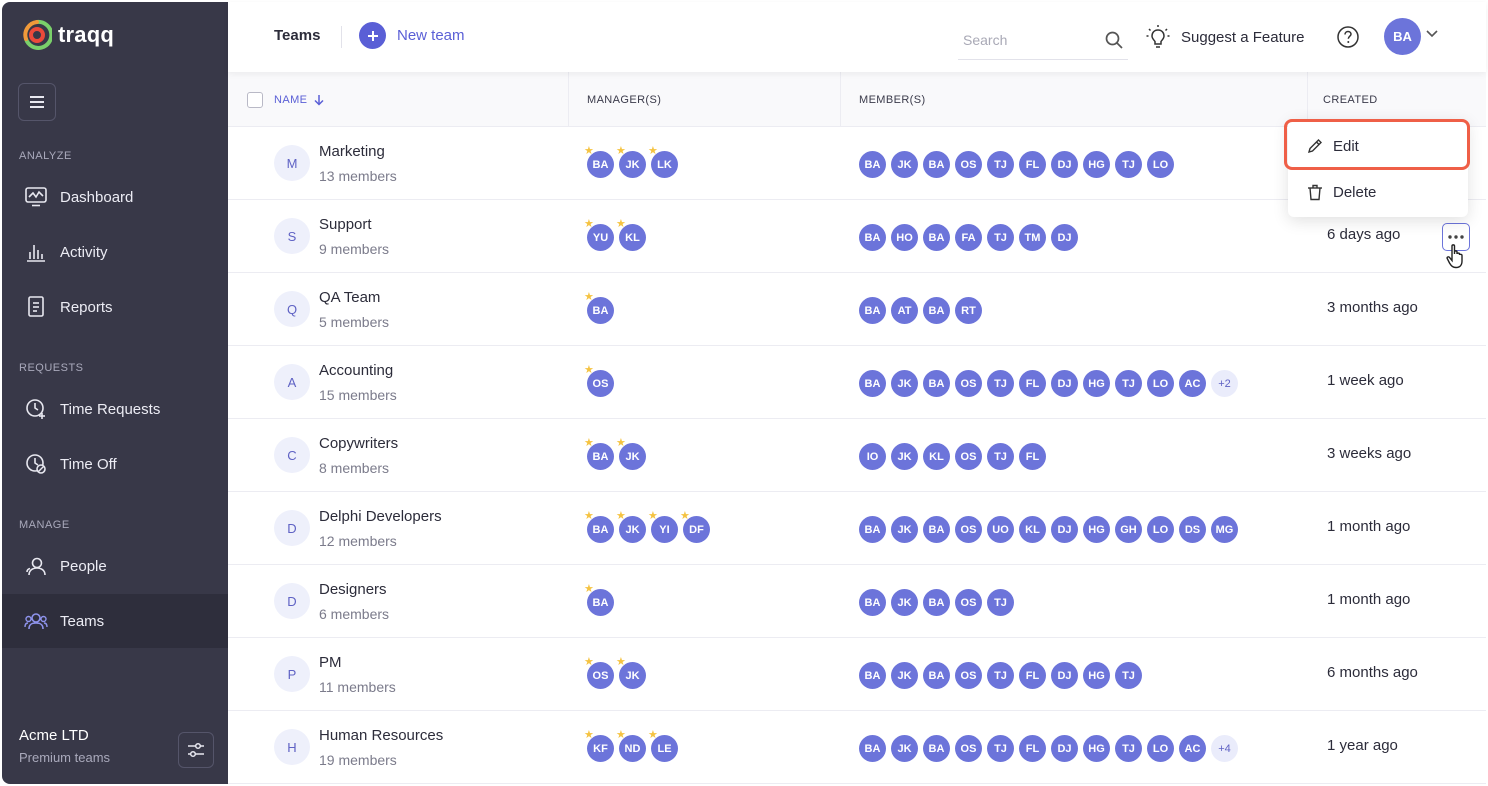  Describe the element at coordinates (115, 409) in the screenshot. I see `sidebar-item-time-requests: Time Requests` at that location.